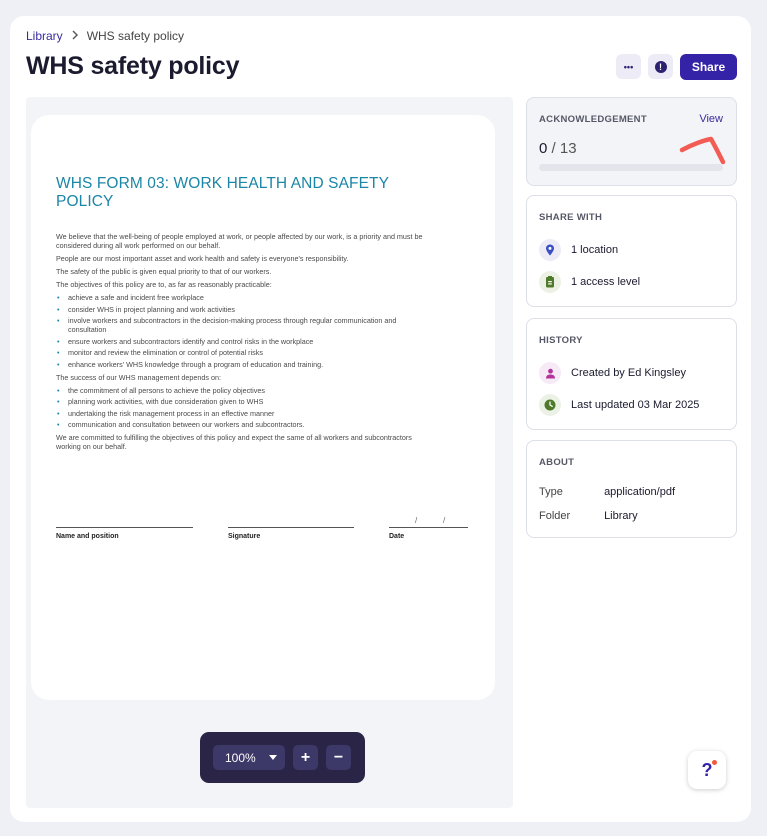 The width and height of the screenshot is (767, 836). I want to click on about-folder-value: Library, so click(621, 516).